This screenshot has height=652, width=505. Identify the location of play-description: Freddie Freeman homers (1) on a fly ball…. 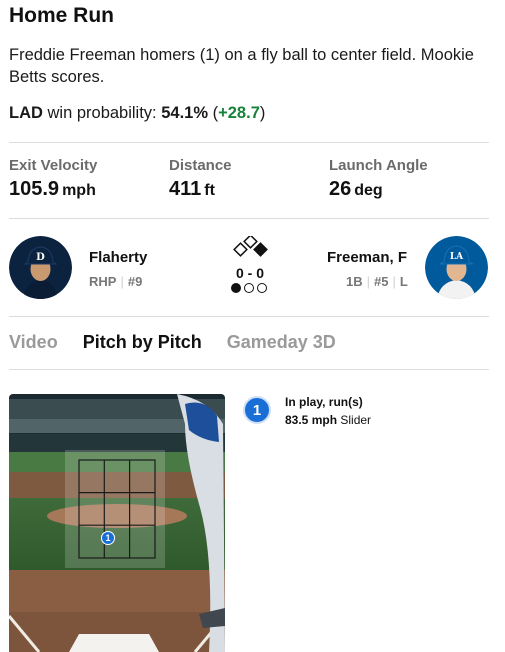
(241, 66).